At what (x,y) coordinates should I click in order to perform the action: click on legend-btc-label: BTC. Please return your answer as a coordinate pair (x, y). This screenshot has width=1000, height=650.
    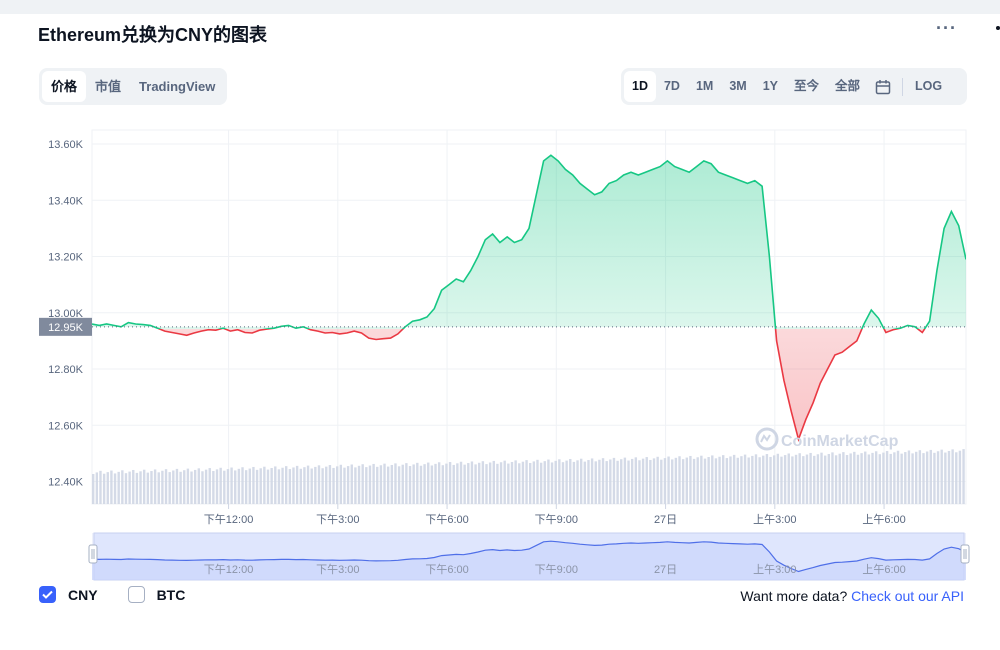
    Looking at the image, I should click on (171, 594).